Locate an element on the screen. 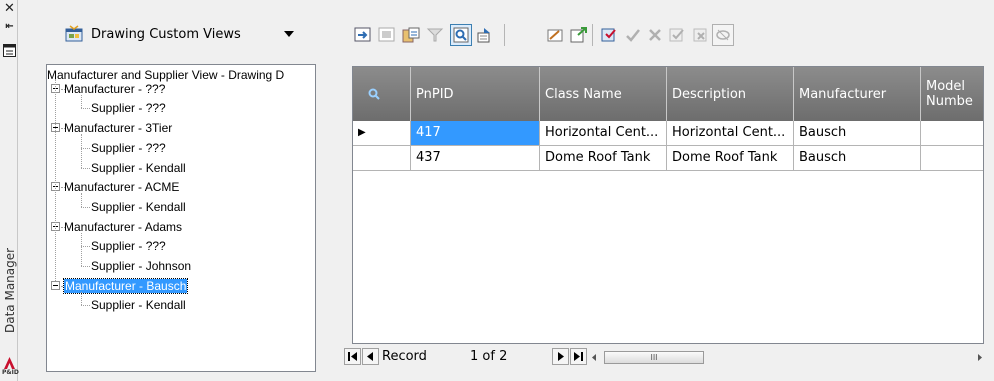  drawing-view-icon is located at coordinates (74, 33).